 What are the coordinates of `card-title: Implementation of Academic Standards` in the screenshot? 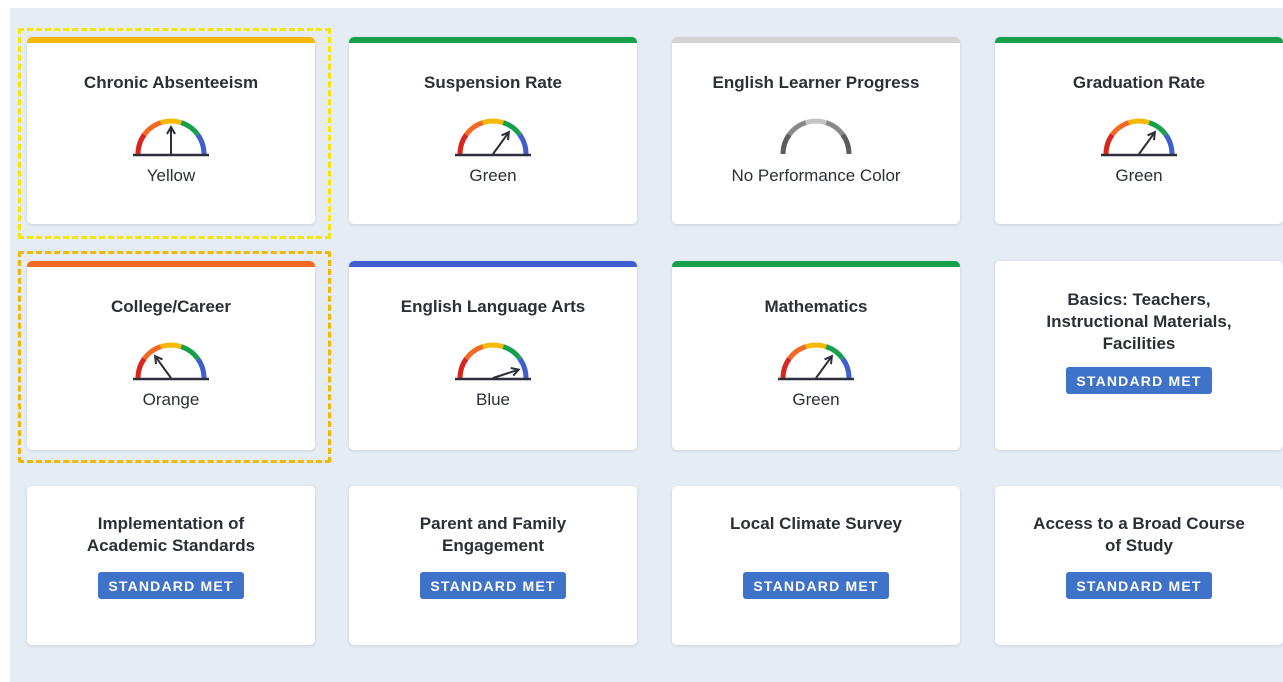 It's located at (171, 535).